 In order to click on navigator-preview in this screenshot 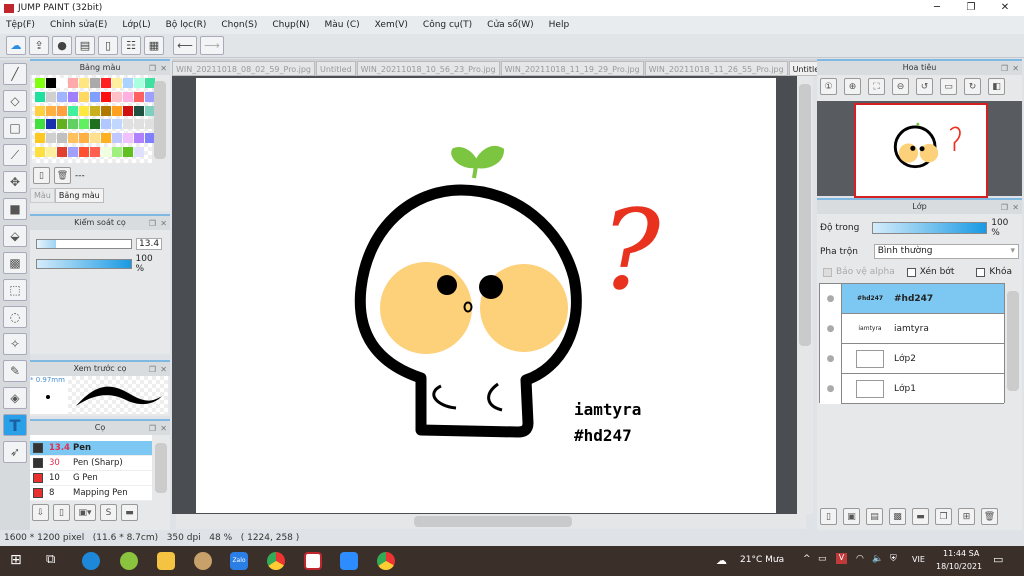, I will do `click(921, 150)`.